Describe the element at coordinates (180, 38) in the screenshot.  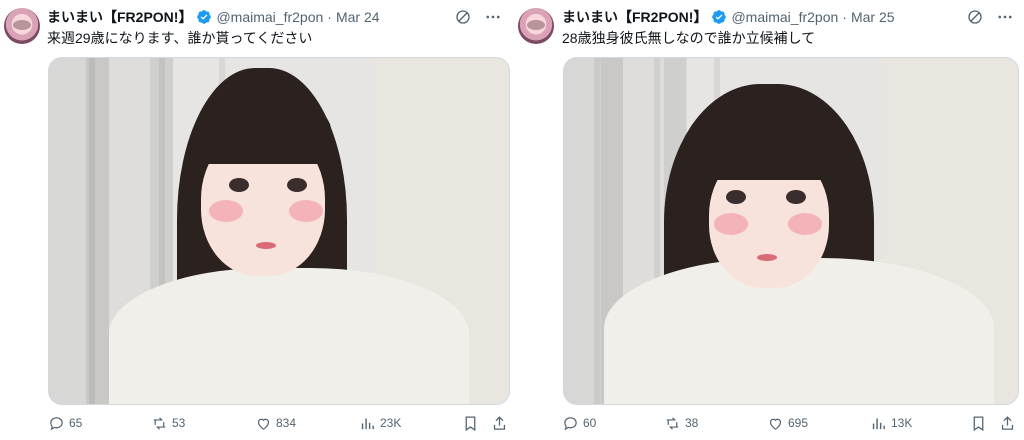
I see `tweet-text: 来週29歳になります、誰か貰ってください` at that location.